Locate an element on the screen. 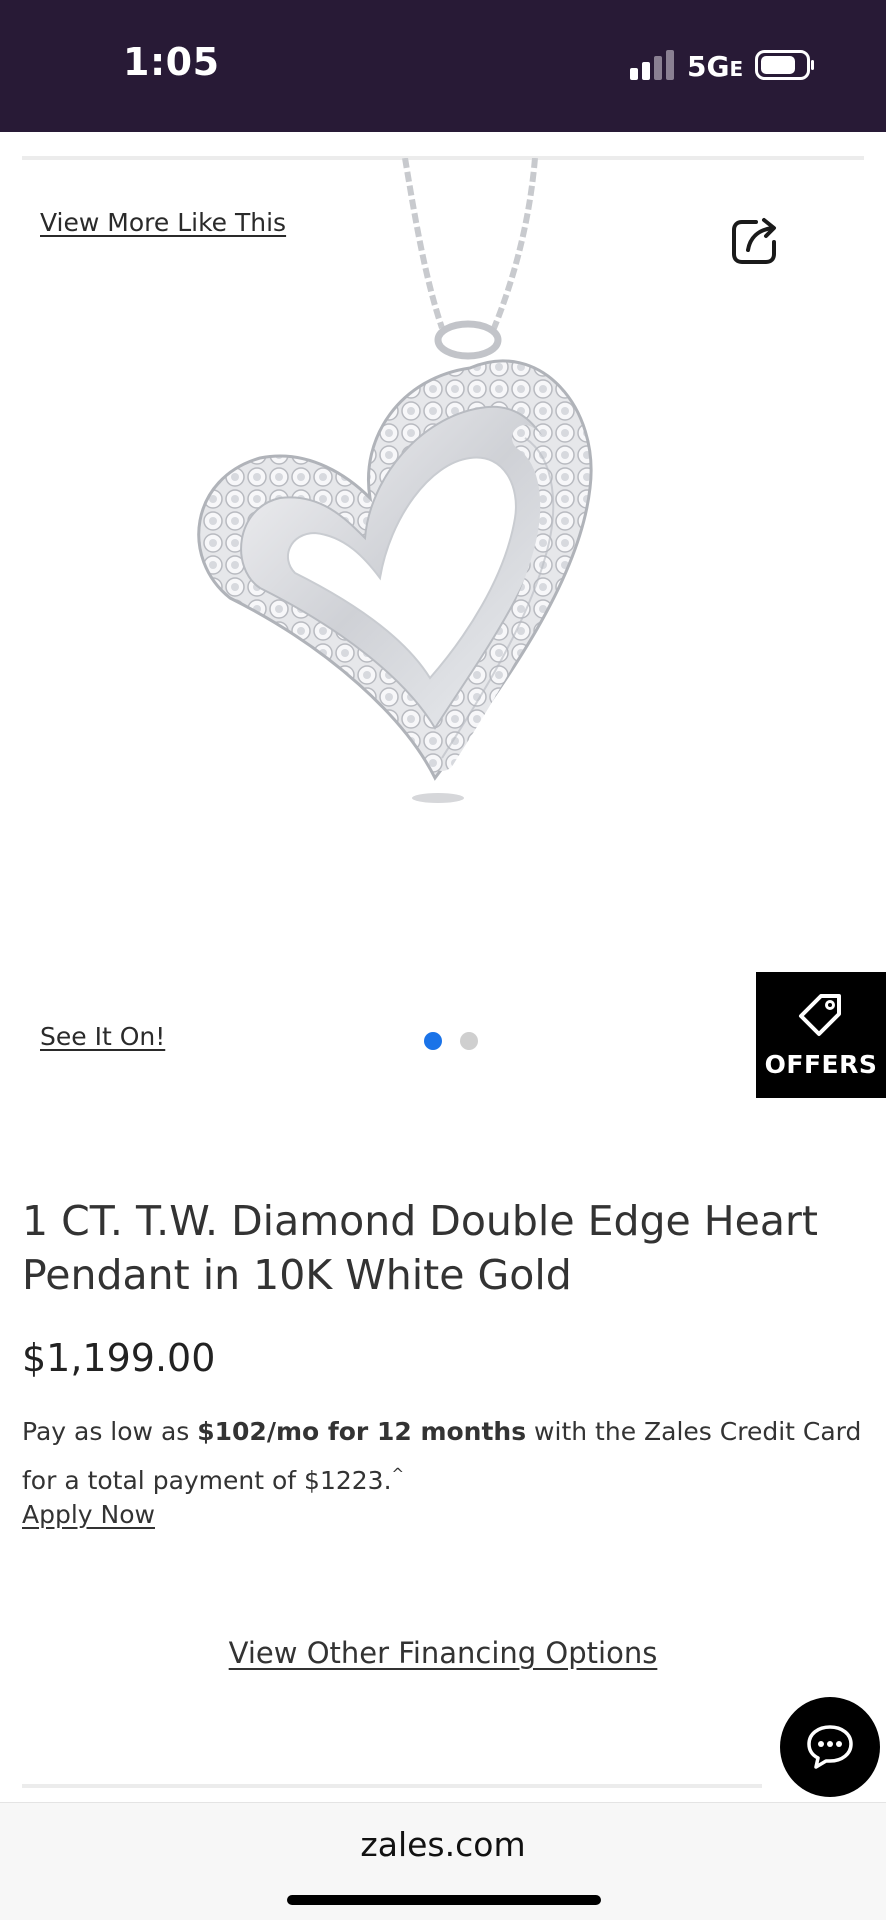  gallery-pagination is located at coordinates (451, 1041).